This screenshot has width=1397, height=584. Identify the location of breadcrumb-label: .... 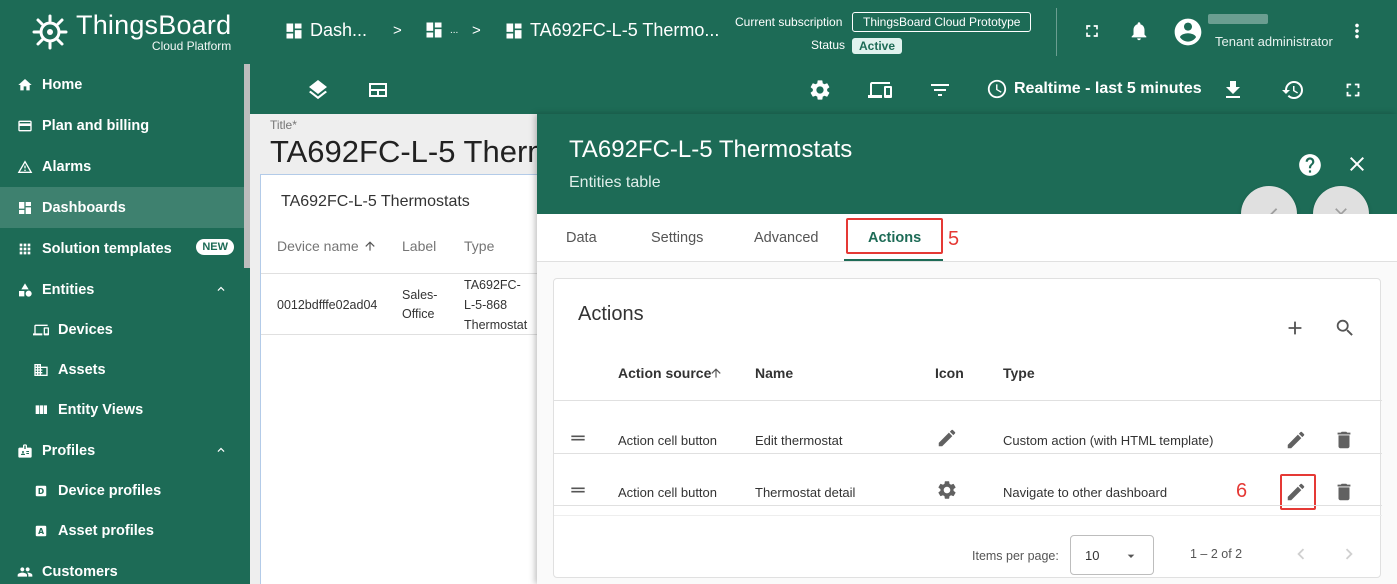
(454, 30).